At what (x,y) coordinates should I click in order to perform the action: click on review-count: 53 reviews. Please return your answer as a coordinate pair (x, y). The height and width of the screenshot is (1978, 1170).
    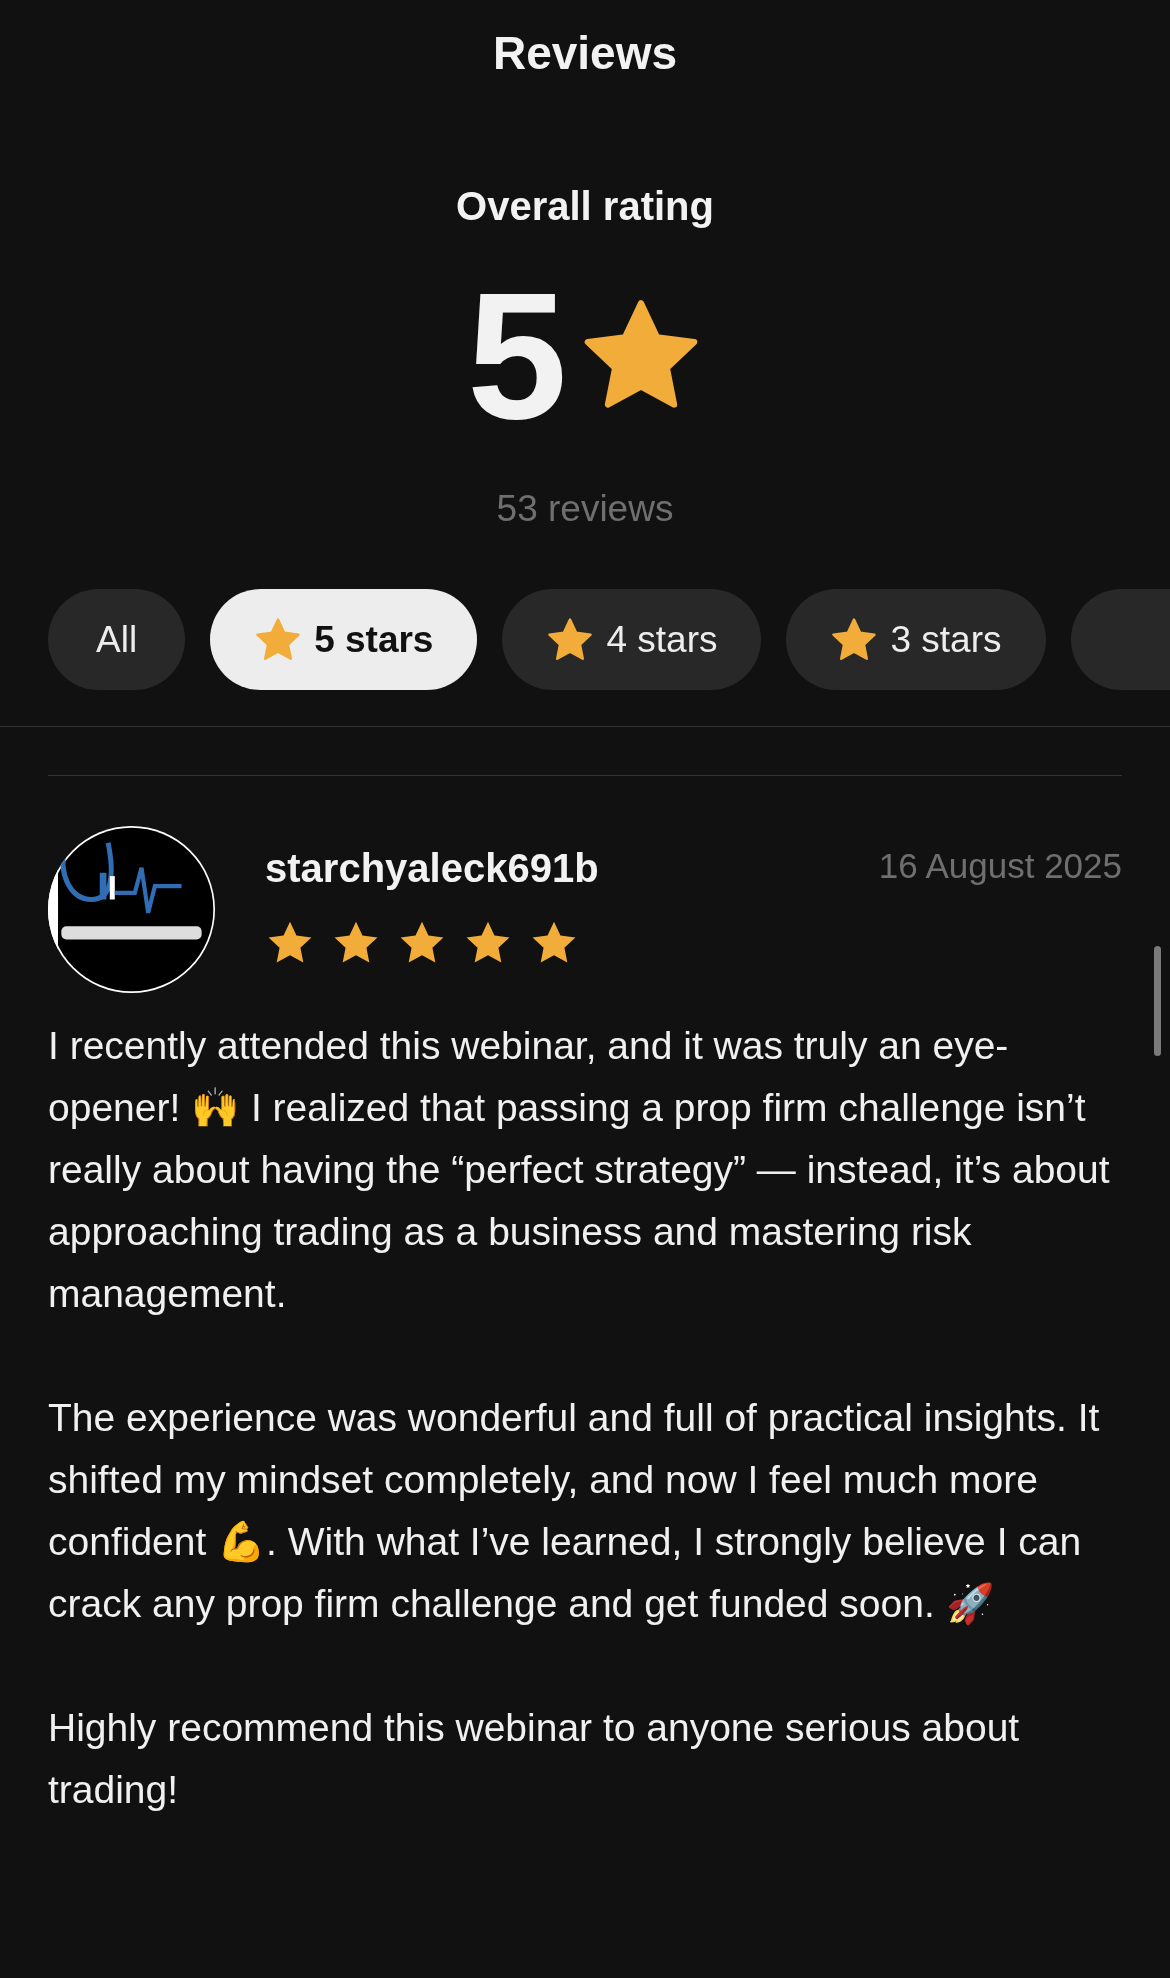
    Looking at the image, I should click on (585, 508).